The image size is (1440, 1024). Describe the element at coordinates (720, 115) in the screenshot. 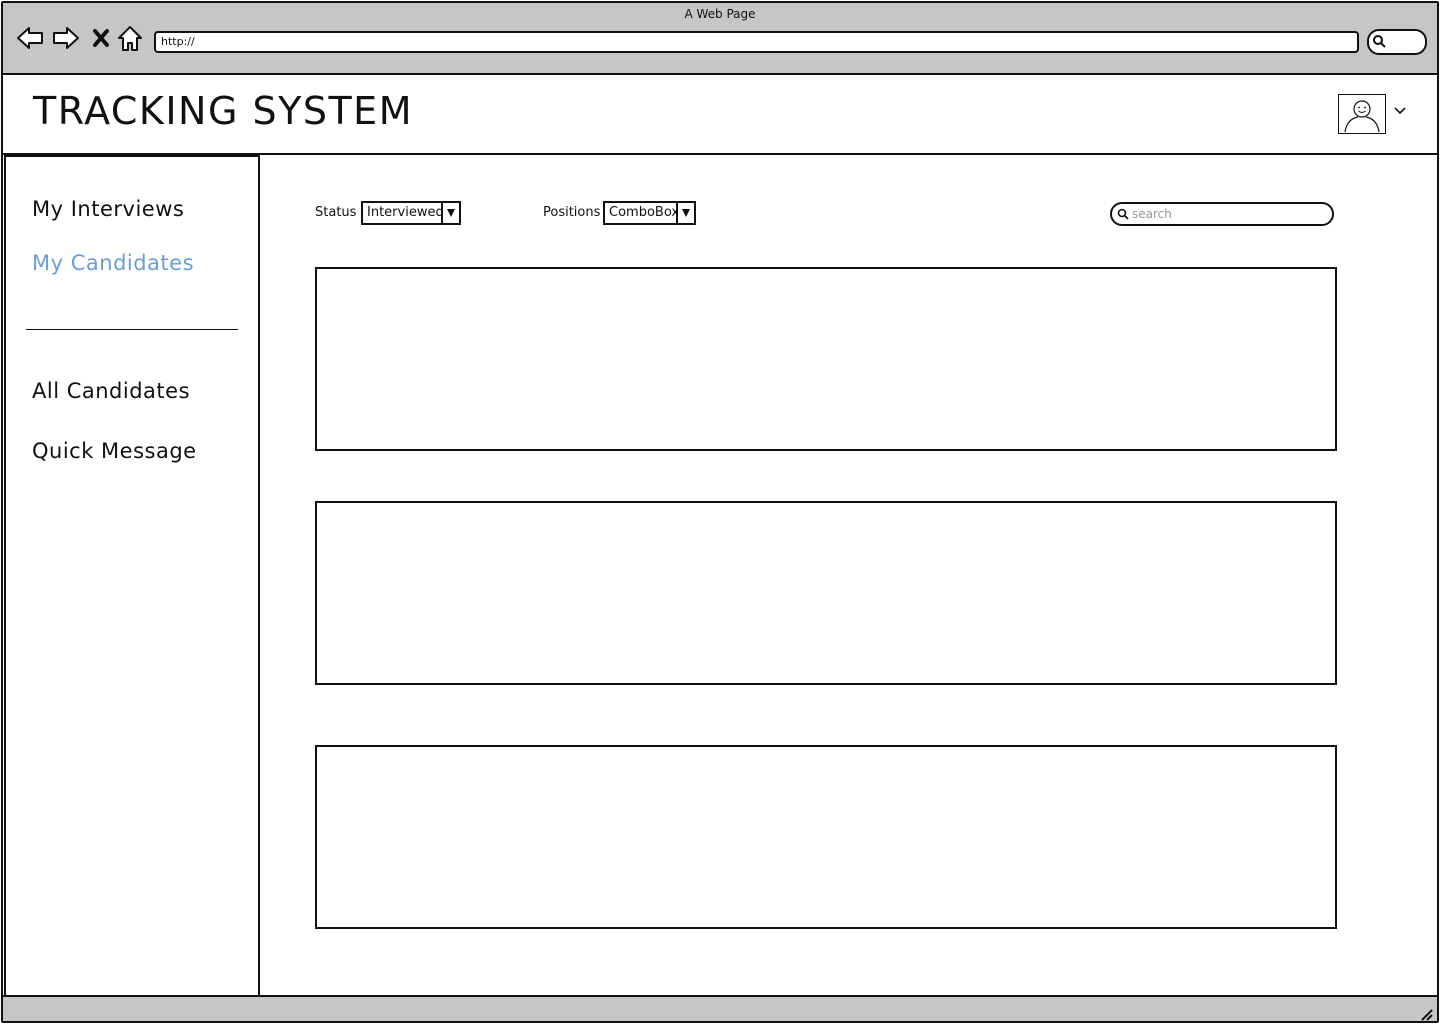

I see `app-header: TRACKING SYSTEM` at that location.